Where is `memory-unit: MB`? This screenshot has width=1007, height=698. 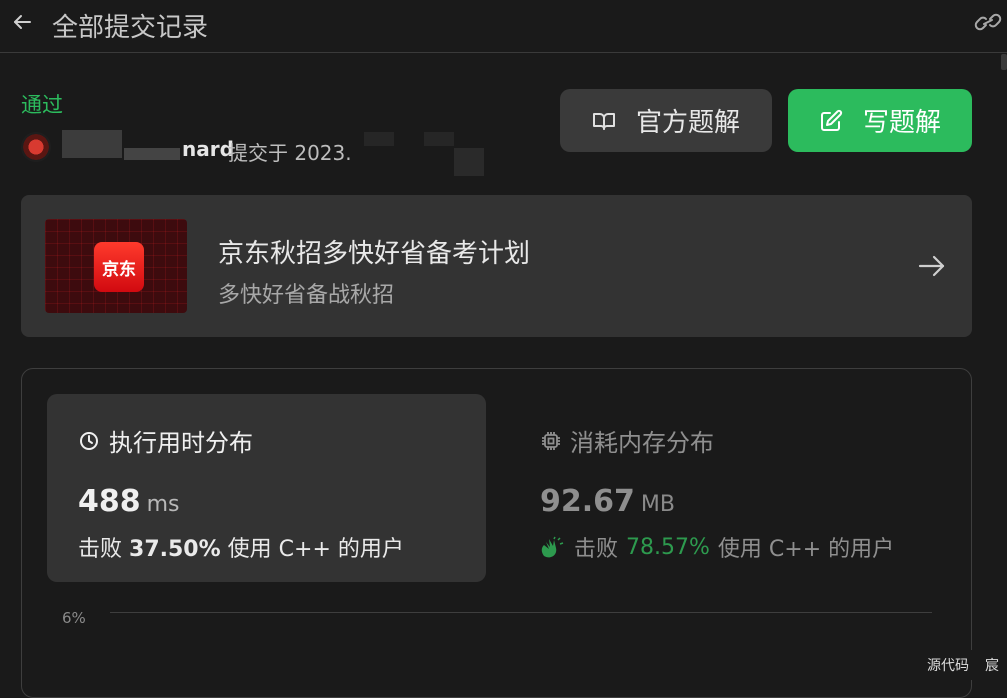
memory-unit: MB is located at coordinates (657, 504).